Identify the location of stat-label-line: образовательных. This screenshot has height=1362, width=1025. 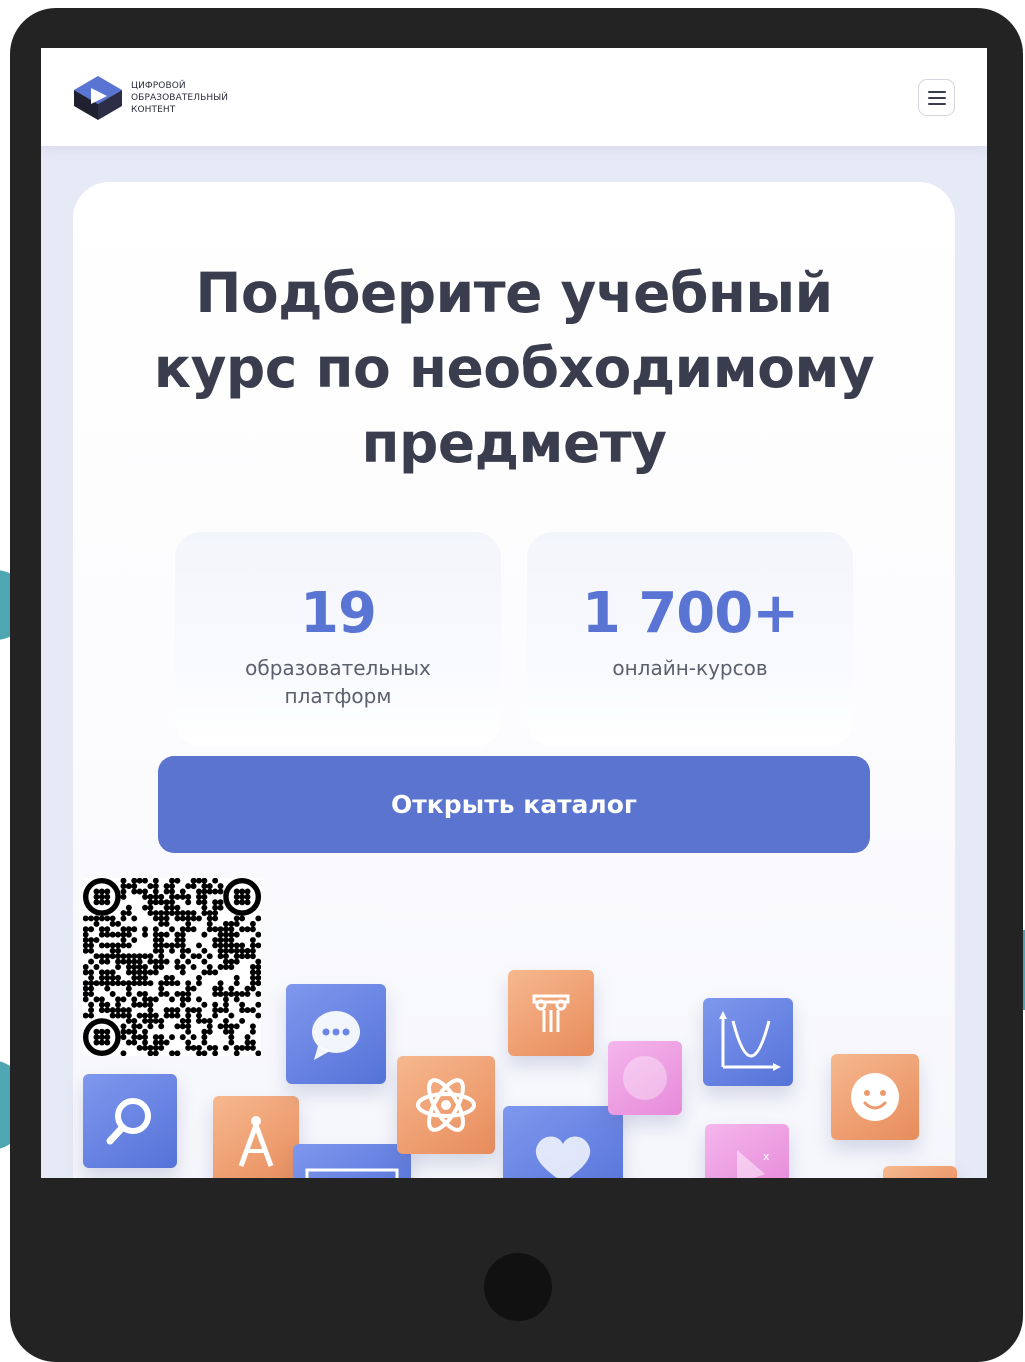
(338, 668).